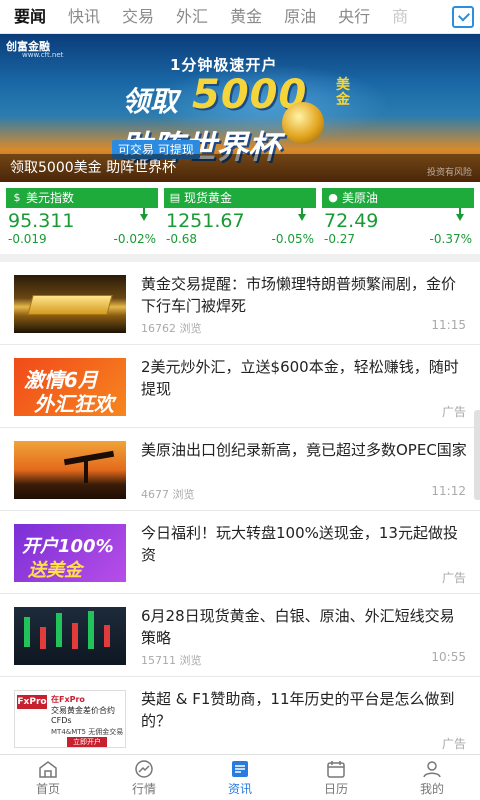 This screenshot has width=480, height=800. What do you see at coordinates (336, 769) in the screenshot?
I see `calendar-icon` at bounding box center [336, 769].